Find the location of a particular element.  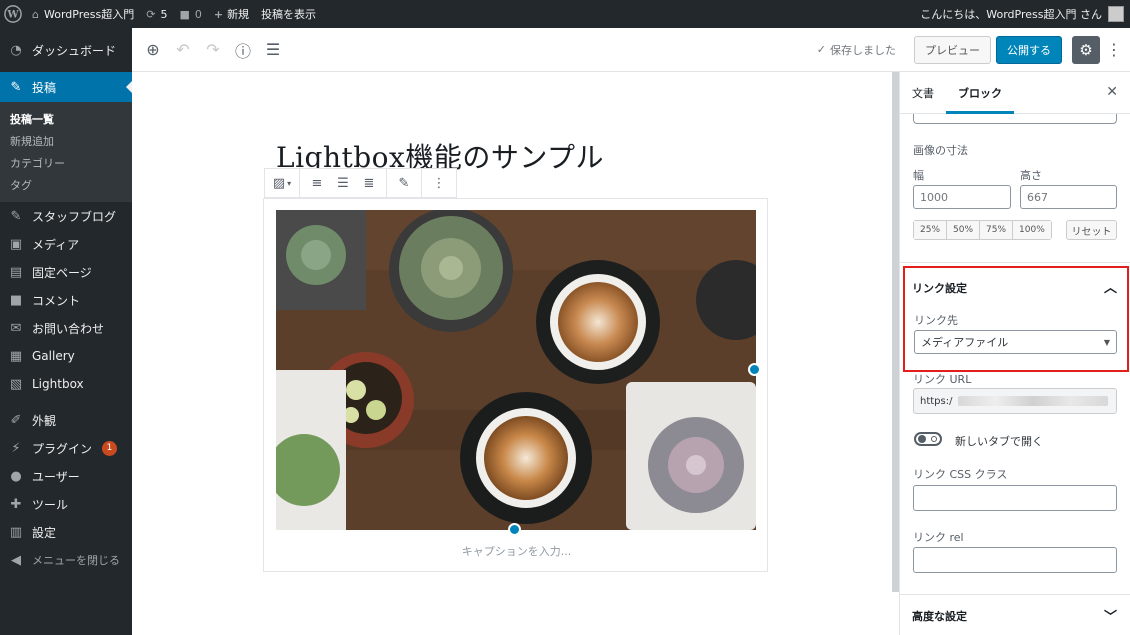

new-tab-toggle is located at coordinates (928, 439).